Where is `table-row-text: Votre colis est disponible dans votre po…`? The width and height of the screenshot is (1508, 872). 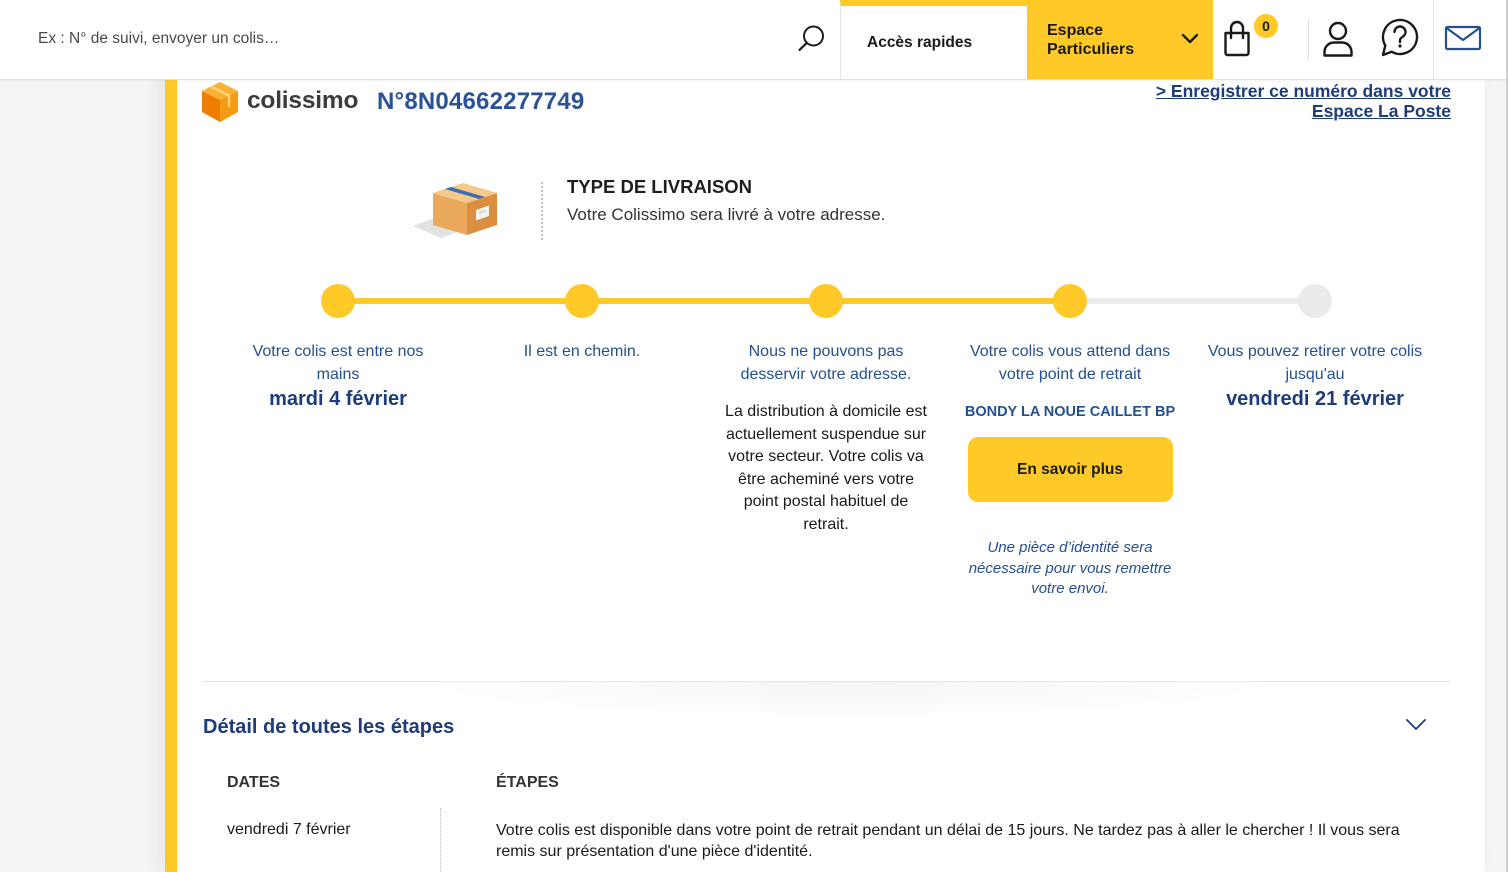
table-row-text: Votre colis est disponible dans votre po… is located at coordinates (948, 840).